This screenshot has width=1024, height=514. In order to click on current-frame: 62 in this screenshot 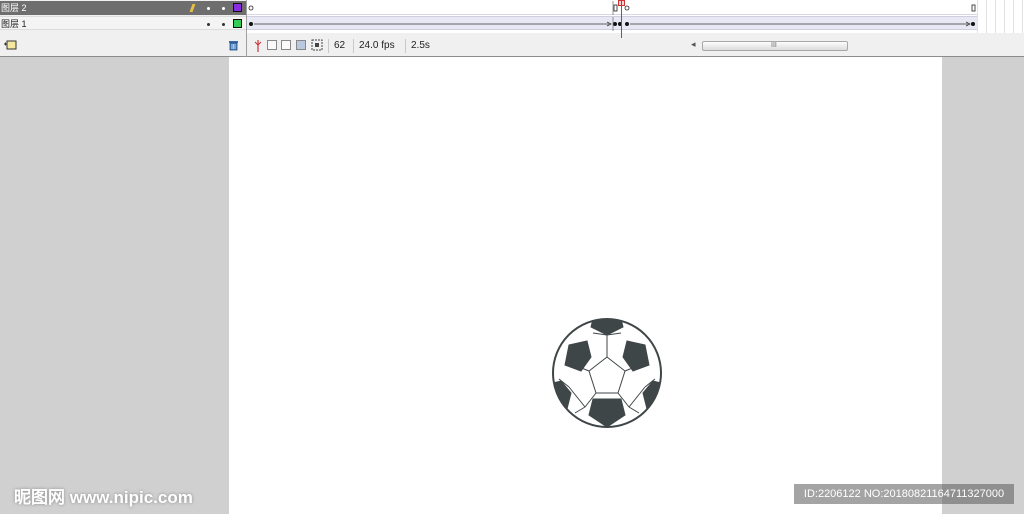, I will do `click(340, 46)`.